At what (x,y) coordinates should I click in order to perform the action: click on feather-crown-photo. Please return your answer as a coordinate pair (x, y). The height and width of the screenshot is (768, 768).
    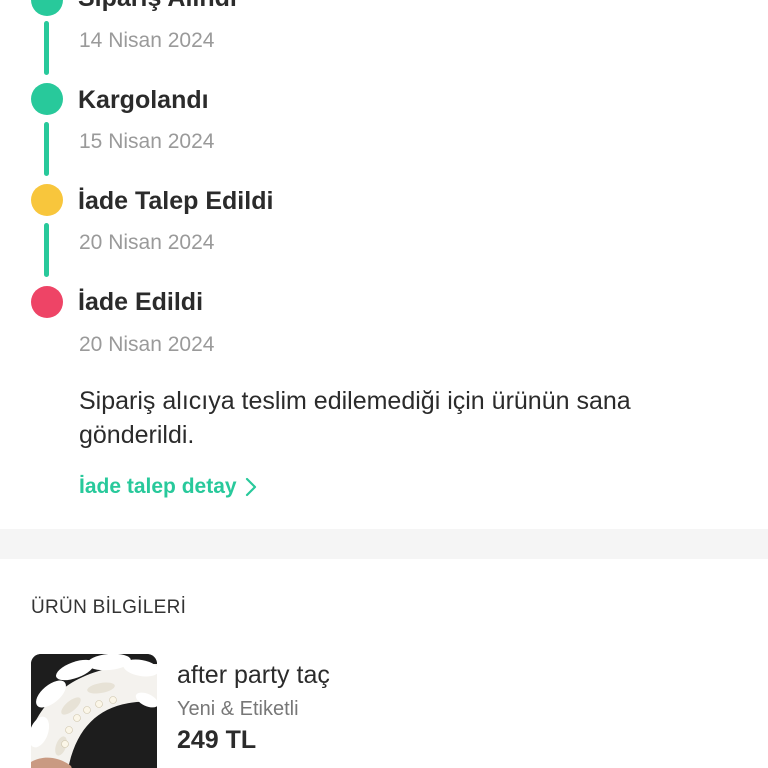
    Looking at the image, I should click on (94, 711).